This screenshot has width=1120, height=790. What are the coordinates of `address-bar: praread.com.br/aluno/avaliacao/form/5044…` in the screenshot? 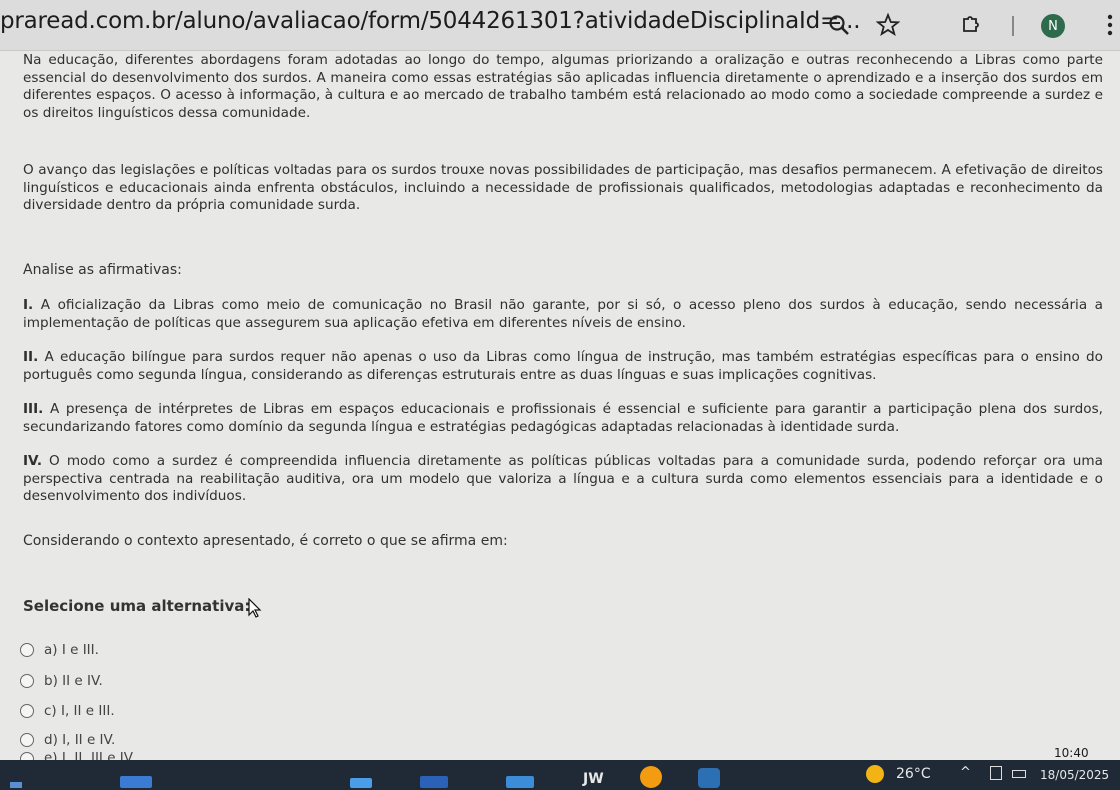 It's located at (430, 21).